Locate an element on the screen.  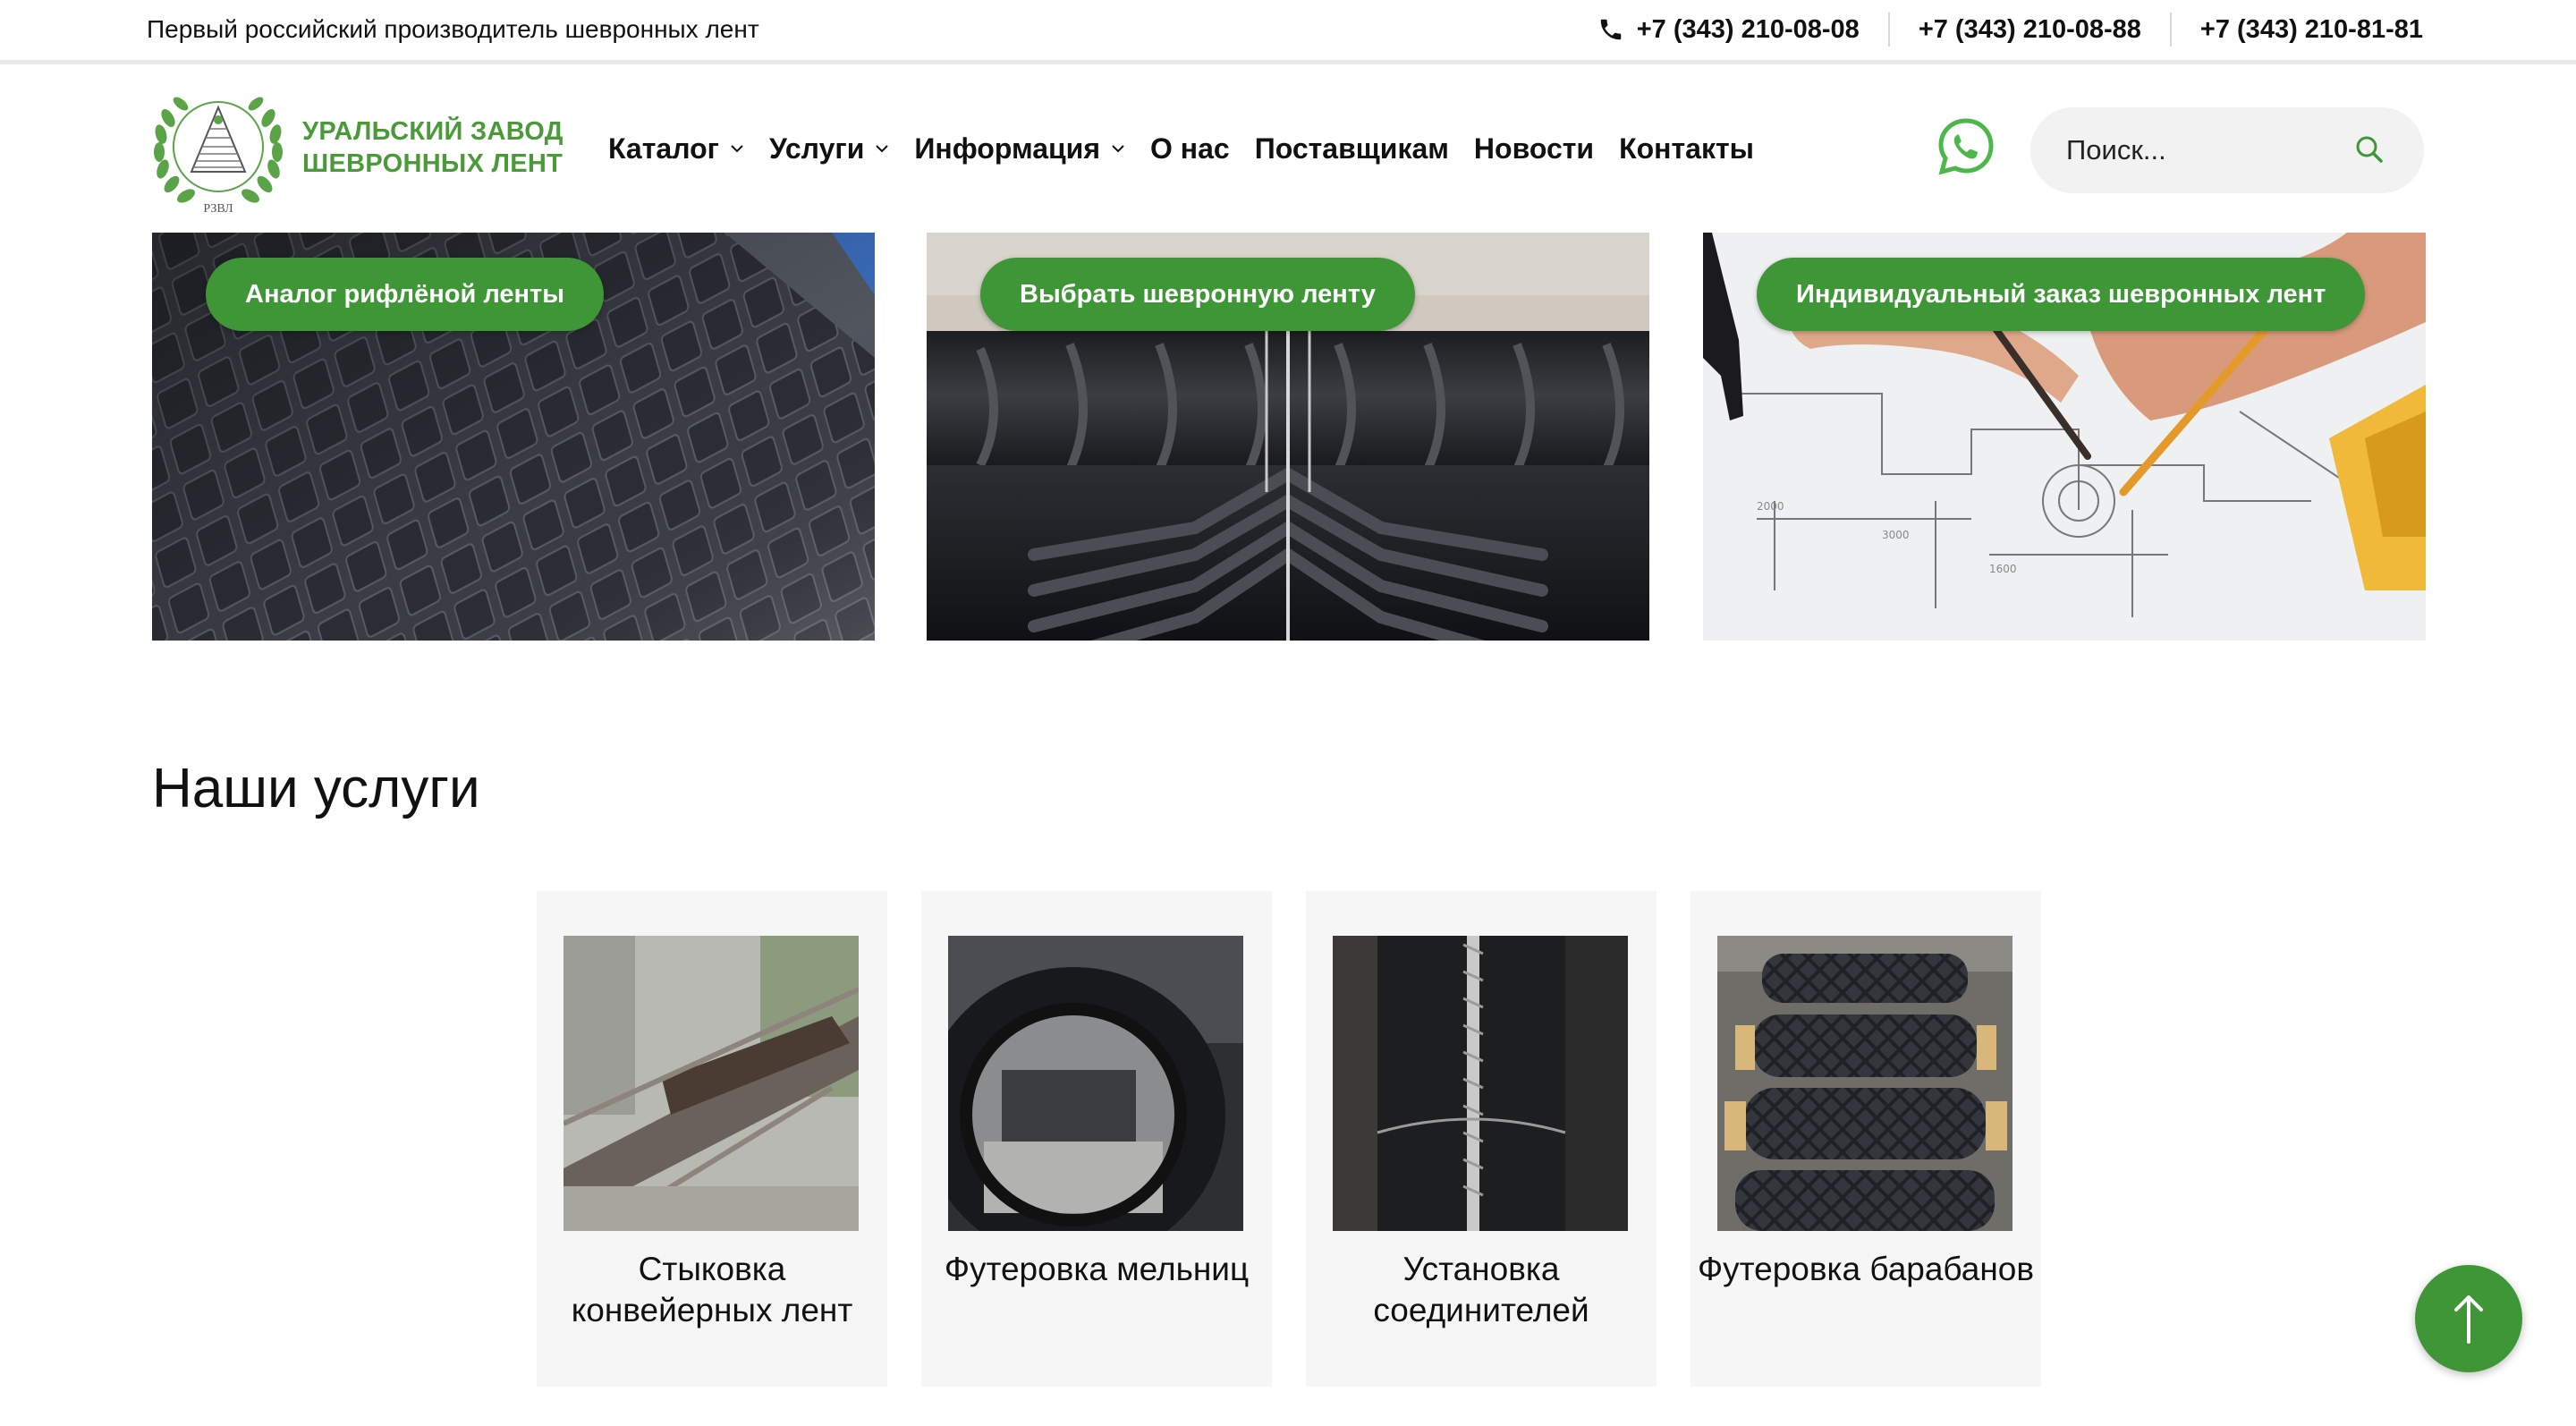
service-card-mill-lining: Футеровка мельниц is located at coordinates (1096, 1139).